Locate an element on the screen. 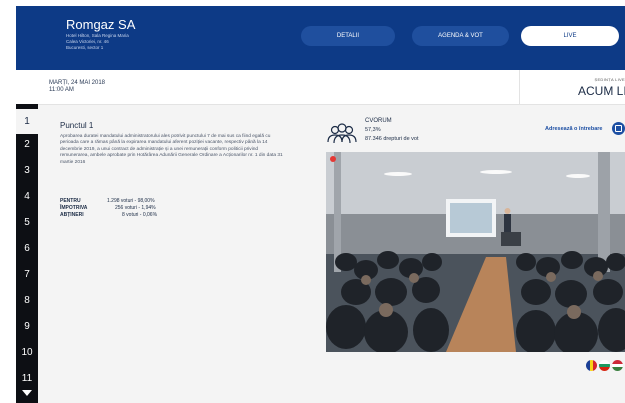 The height and width of the screenshot is (403, 625). agenda-point-8: 8 is located at coordinates (27, 300).